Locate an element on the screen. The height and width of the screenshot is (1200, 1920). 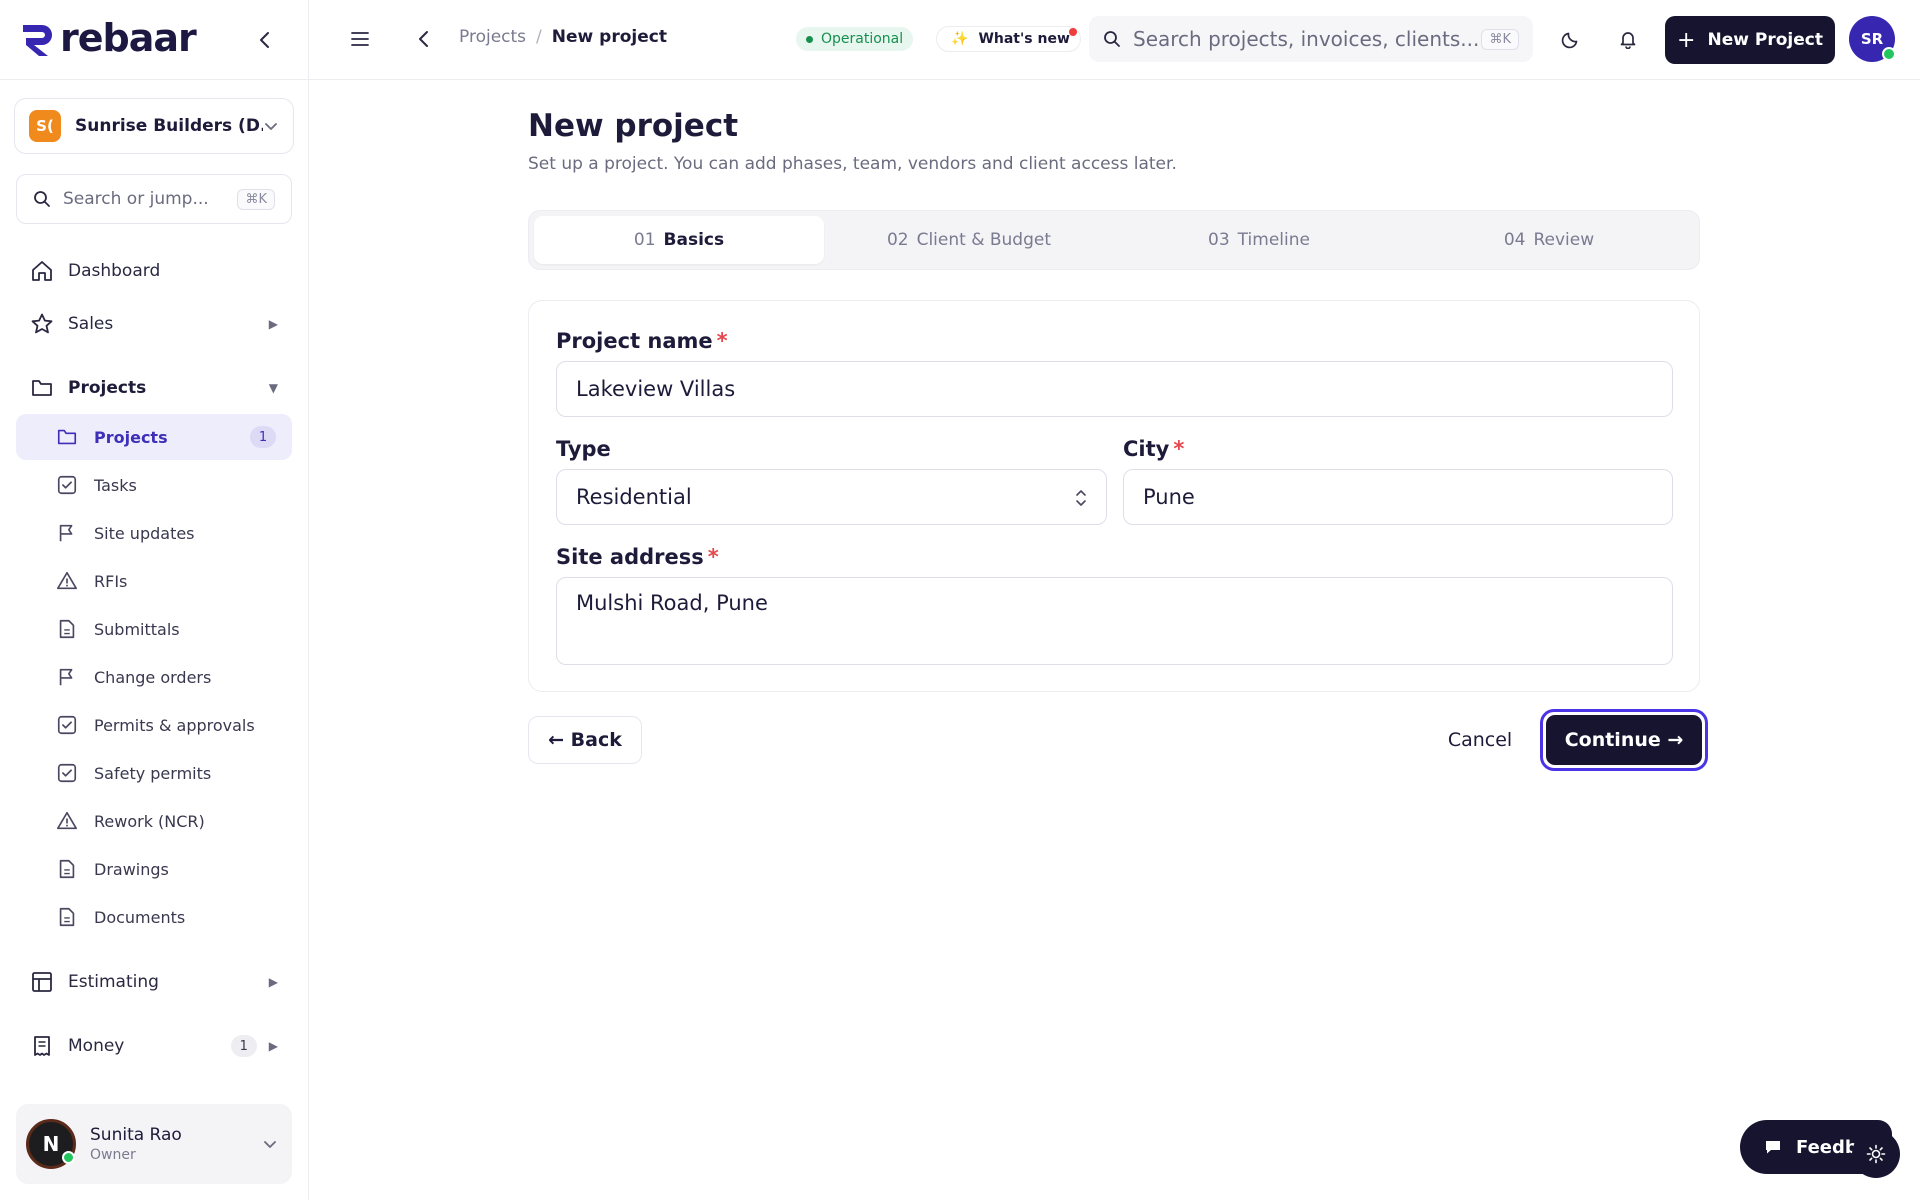
sidebar-item-tasks: Tasks is located at coordinates (154, 485).